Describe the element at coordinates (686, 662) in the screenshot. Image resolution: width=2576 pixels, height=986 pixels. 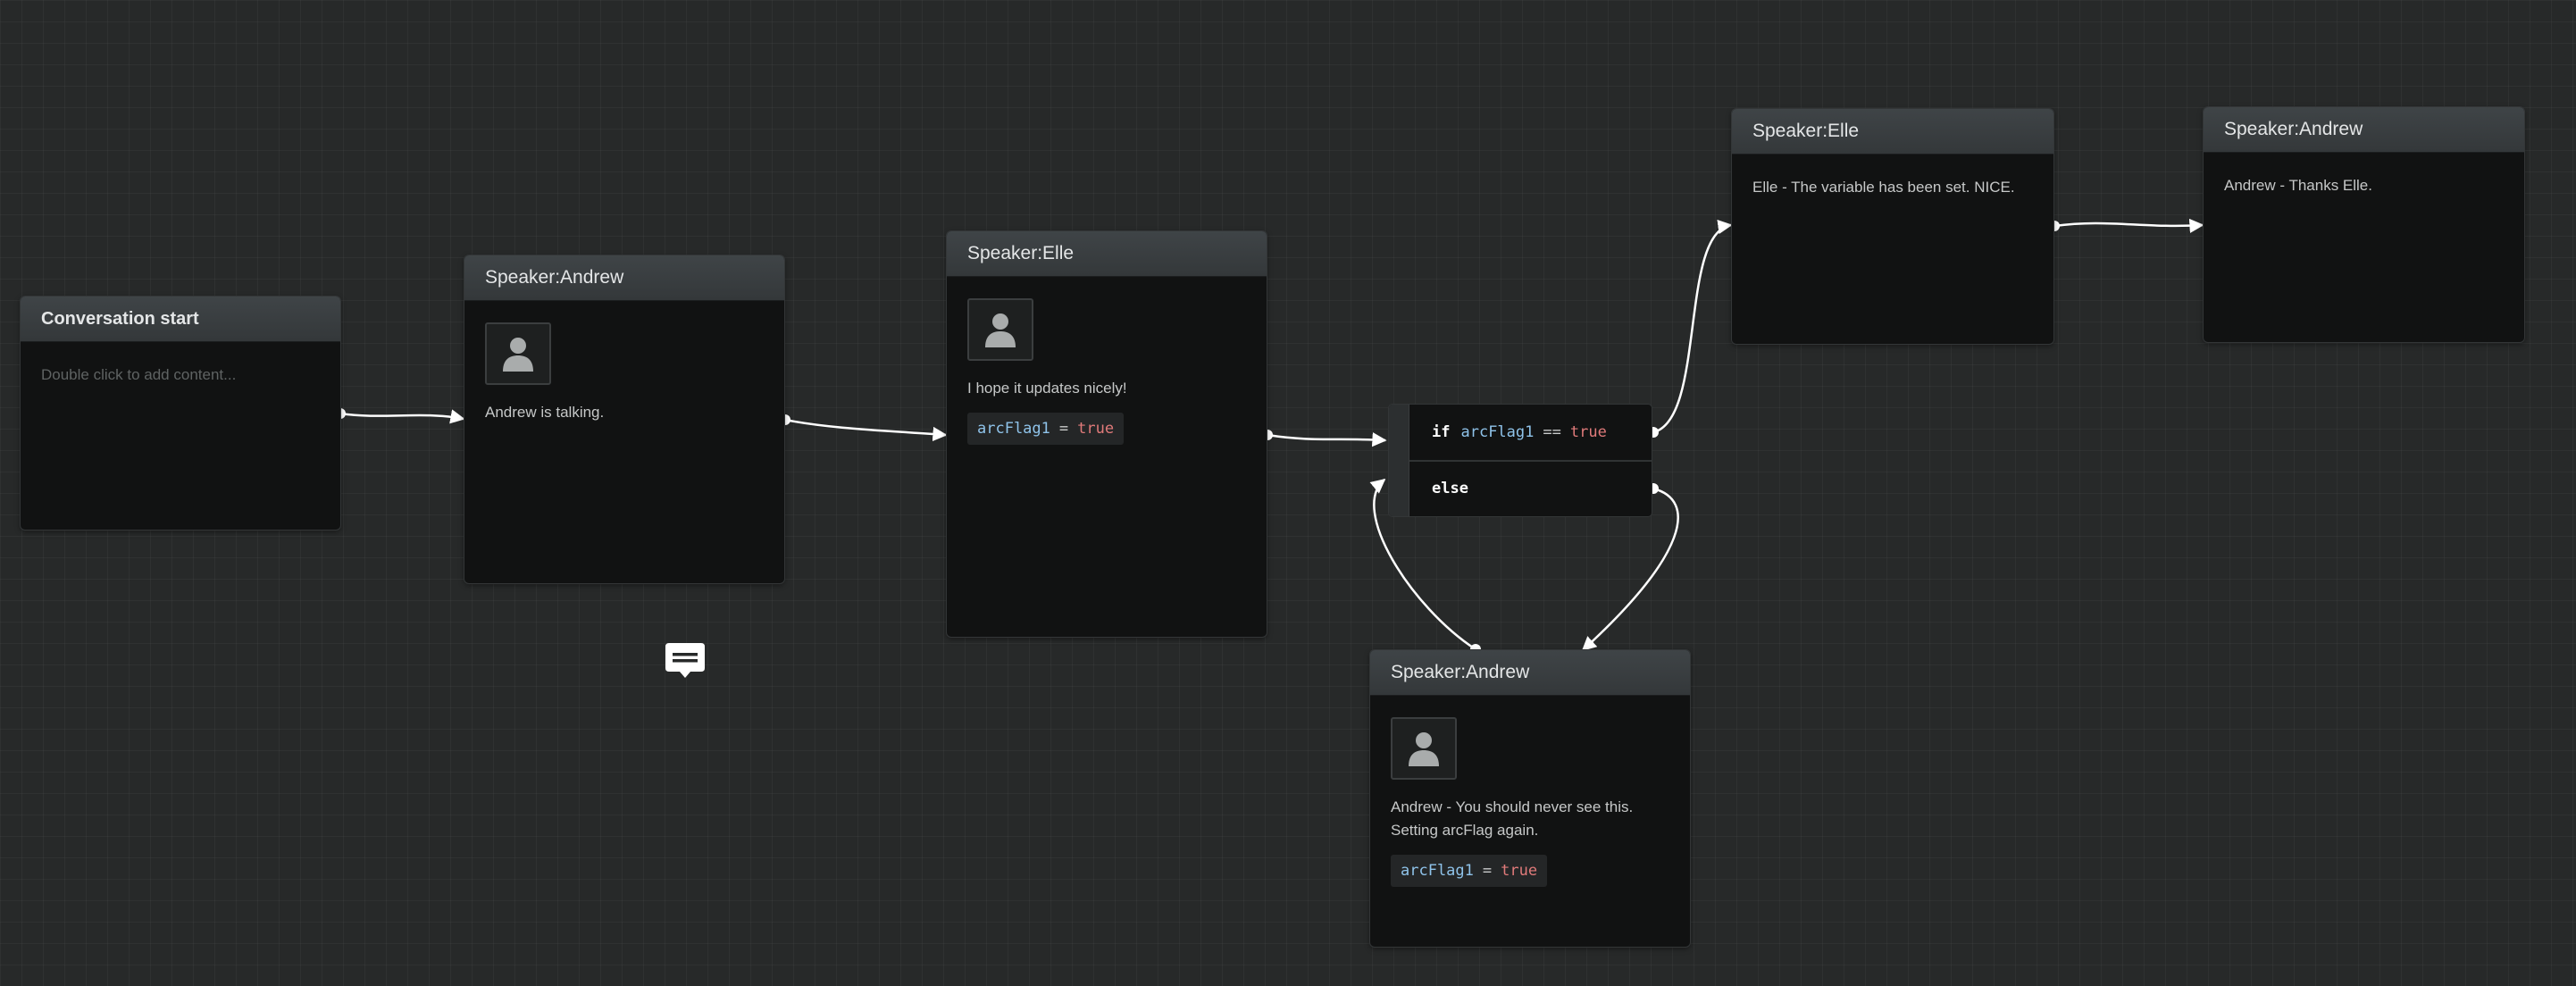
I see `comment-icon` at that location.